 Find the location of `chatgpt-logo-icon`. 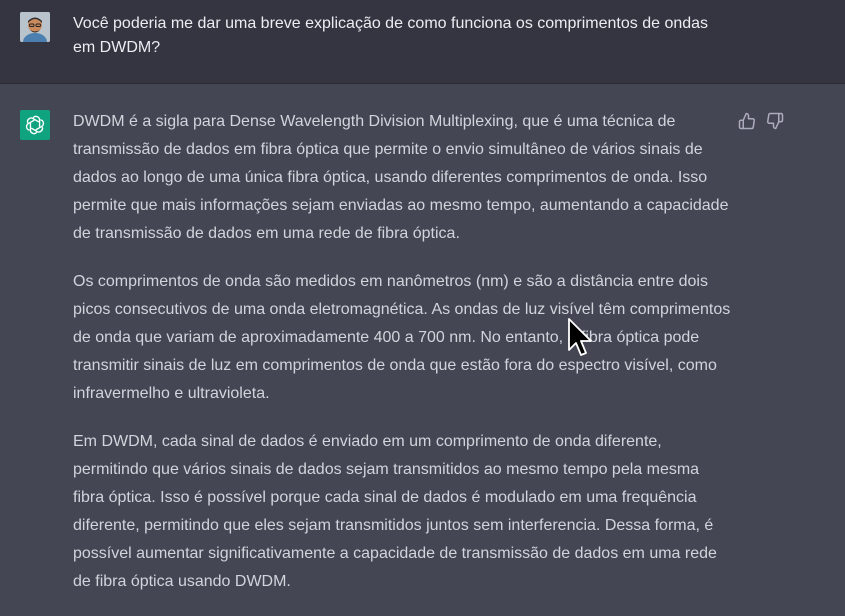

chatgpt-logo-icon is located at coordinates (35, 125).